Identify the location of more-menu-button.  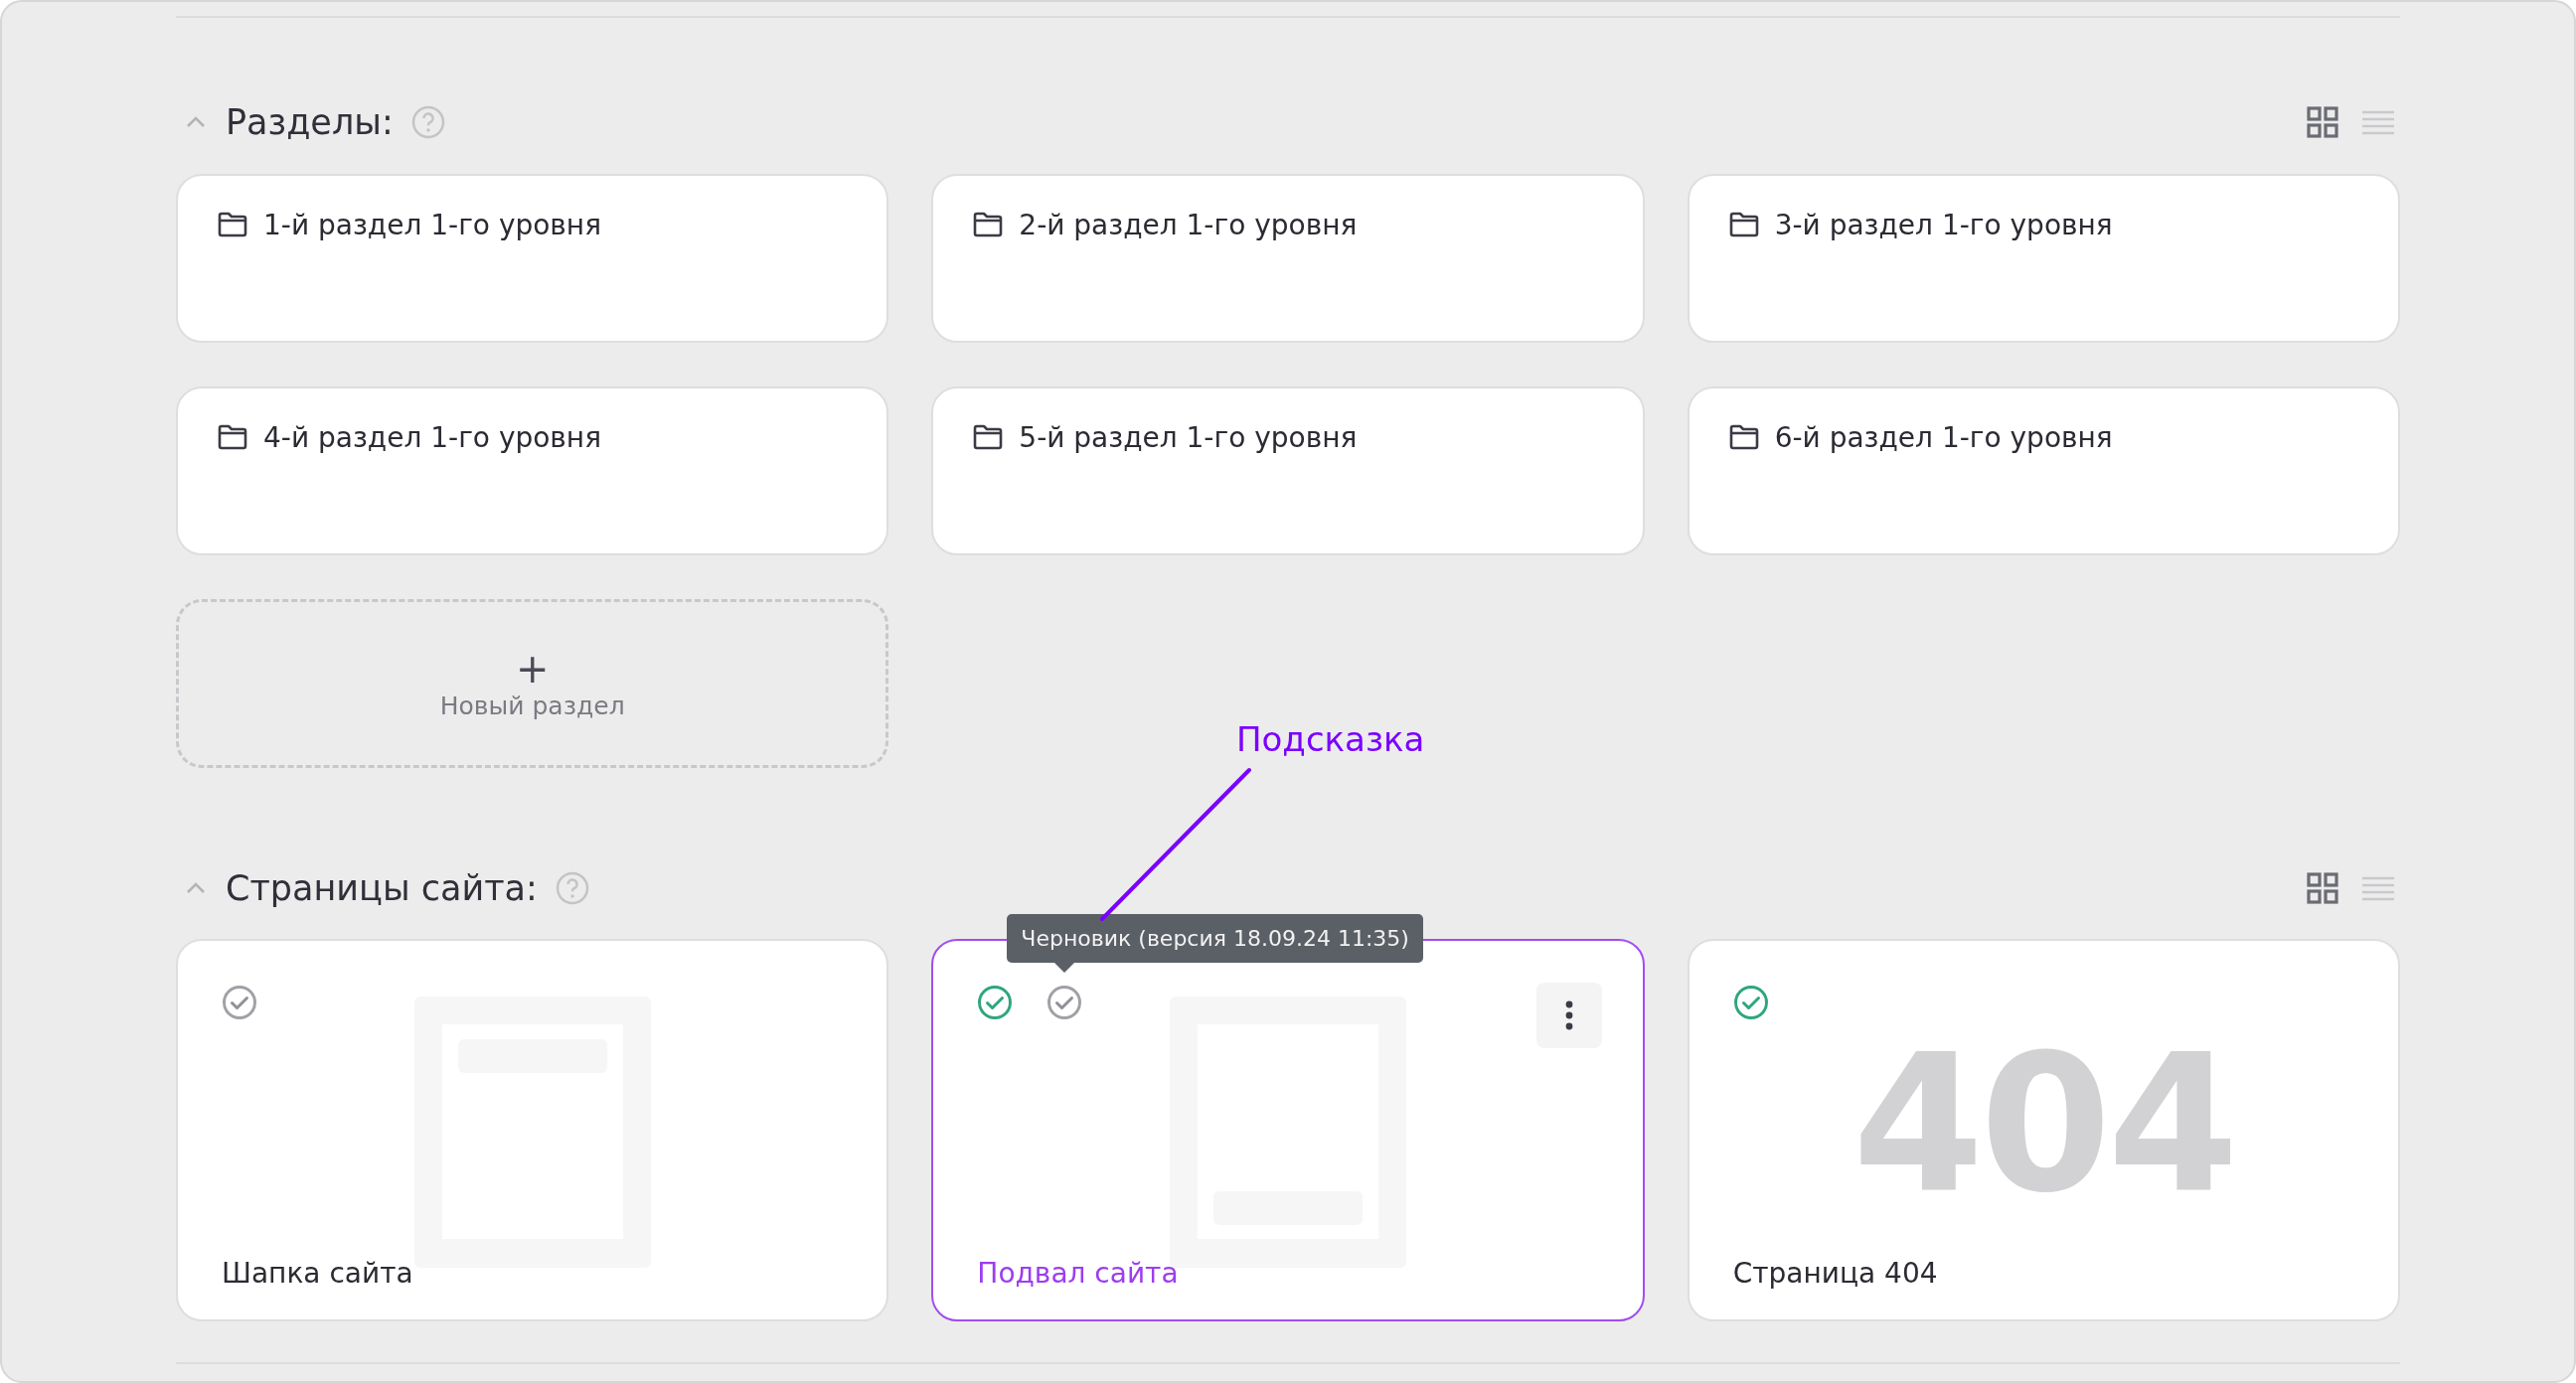
(1568, 1016).